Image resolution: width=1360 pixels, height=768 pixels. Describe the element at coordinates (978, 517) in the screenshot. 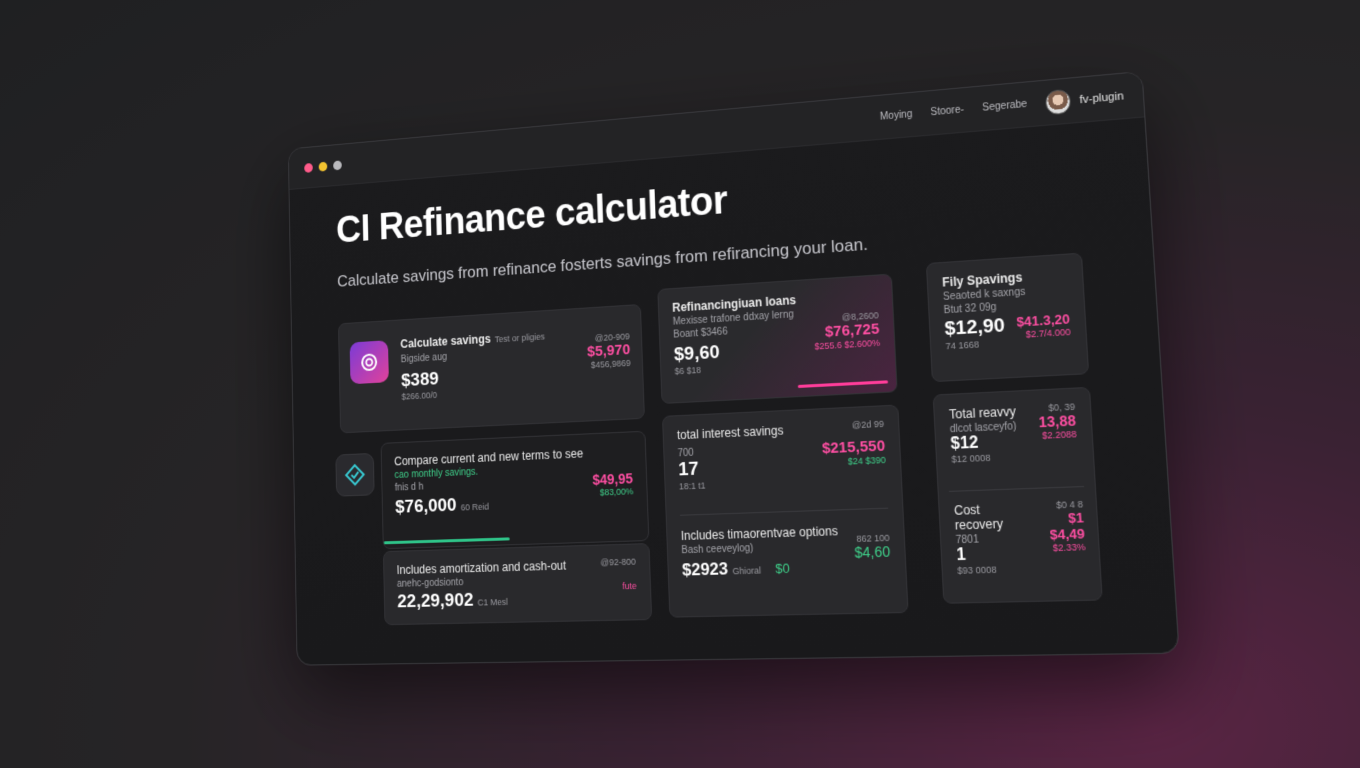

I see `cost-label: Cost recovery` at that location.